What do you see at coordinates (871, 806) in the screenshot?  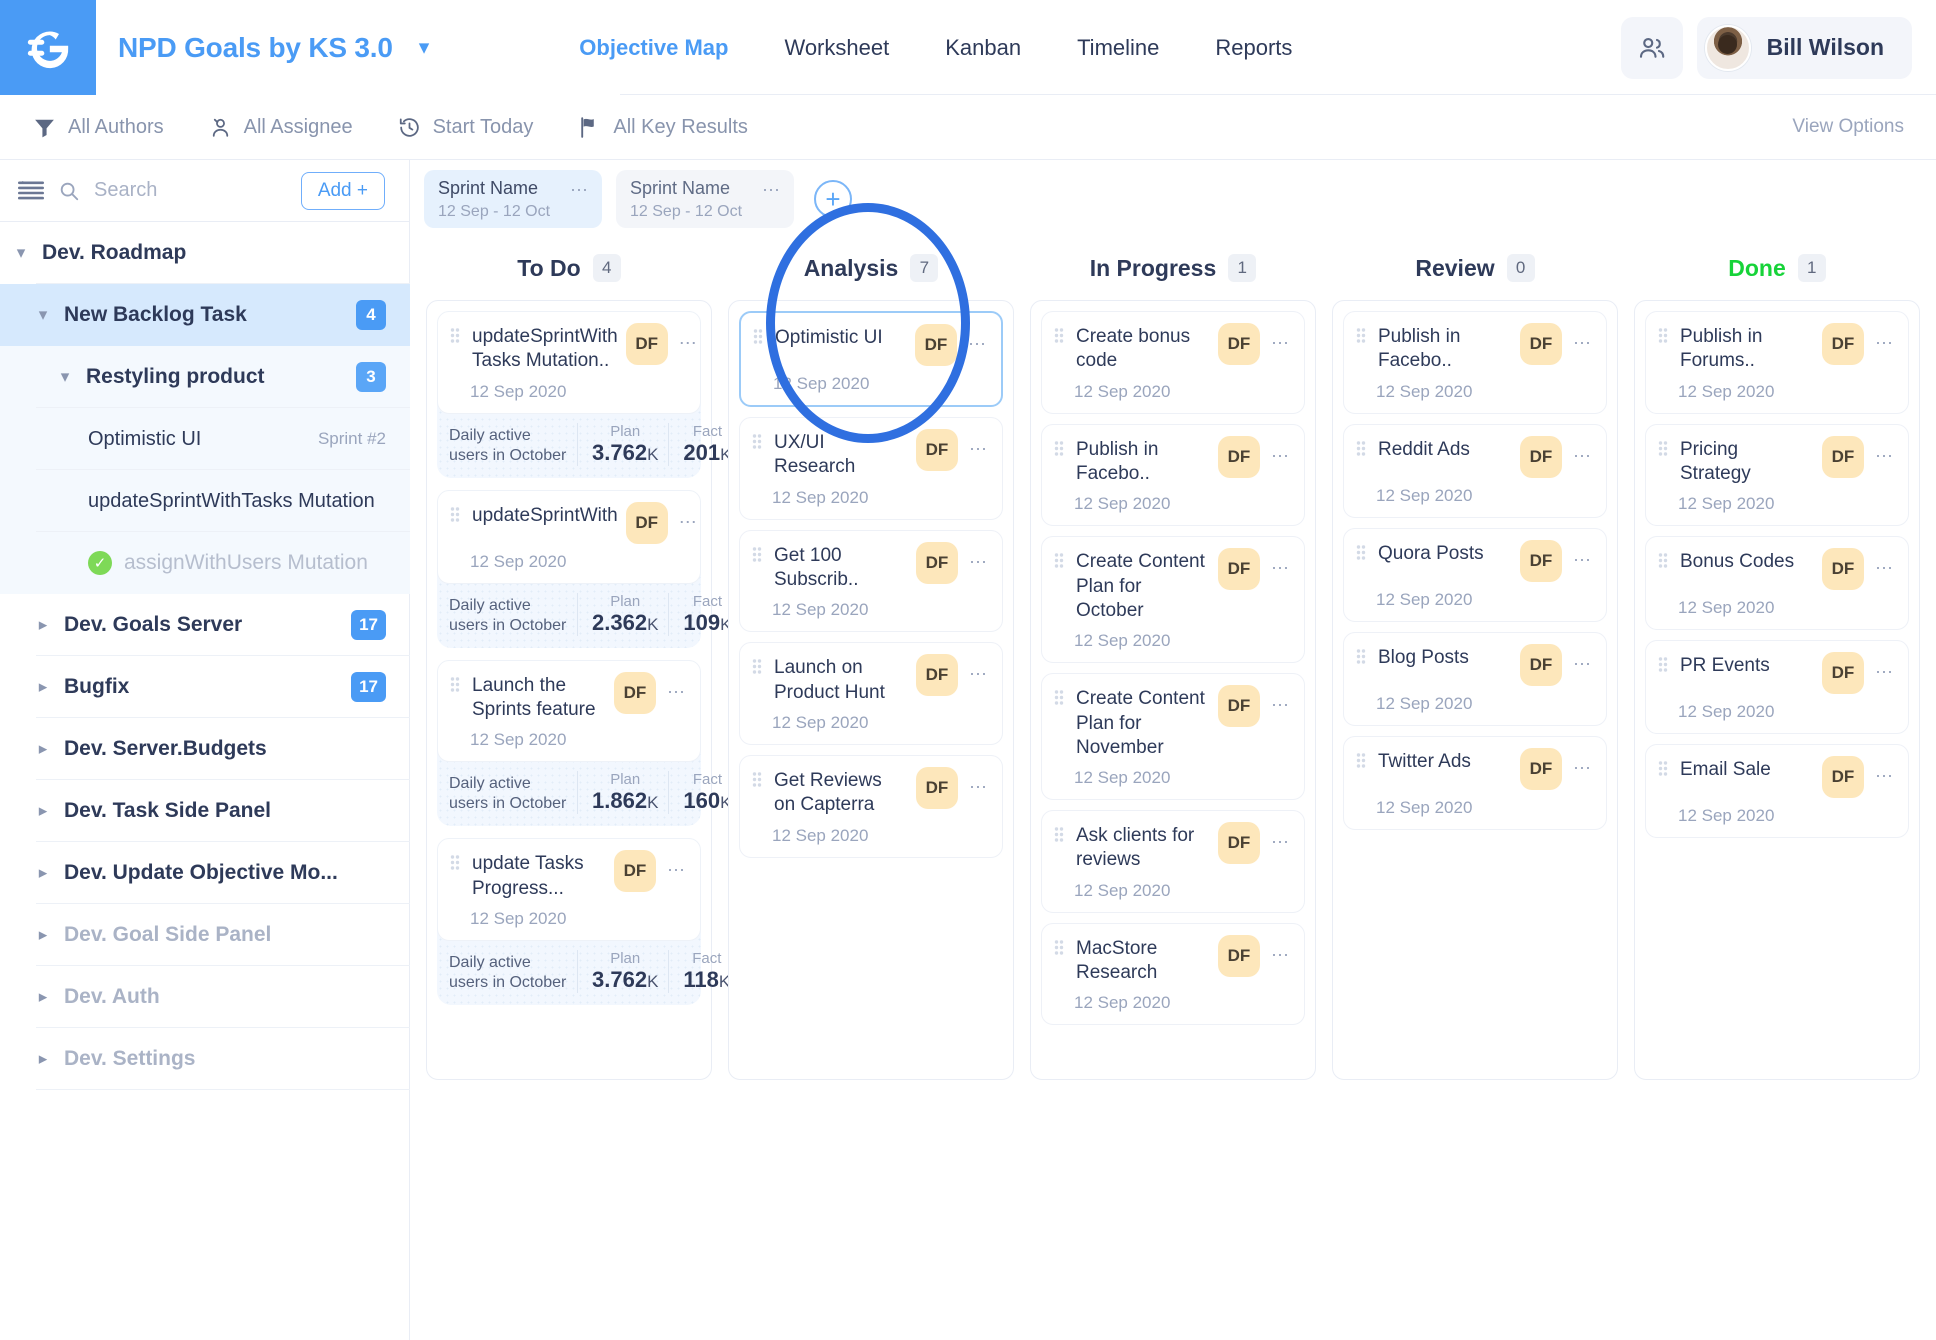 I see `task-card: Get Reviews on Capterra DF ⋯ 12 Sep 2020` at bounding box center [871, 806].